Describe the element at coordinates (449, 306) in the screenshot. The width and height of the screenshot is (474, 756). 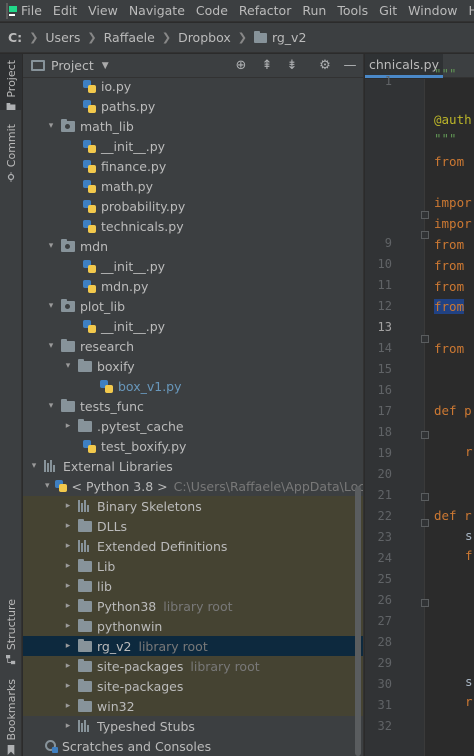
I see `code-line-selected: from` at that location.